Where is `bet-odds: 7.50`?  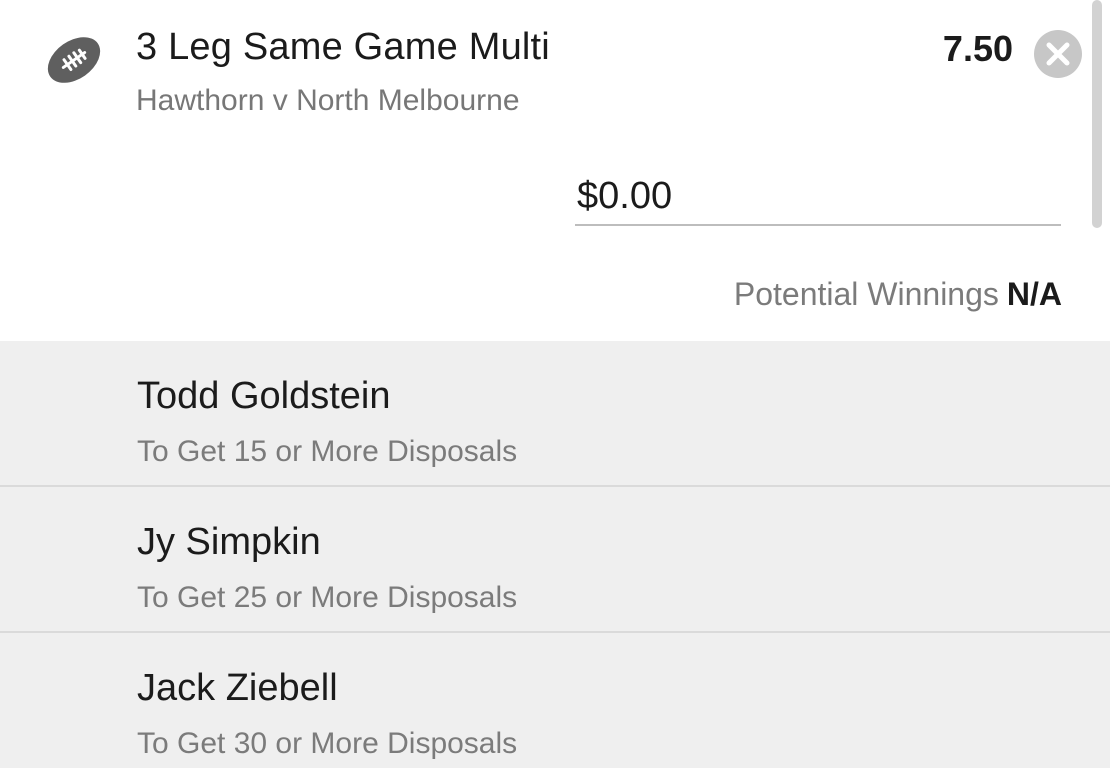 bet-odds: 7.50 is located at coordinates (977, 48).